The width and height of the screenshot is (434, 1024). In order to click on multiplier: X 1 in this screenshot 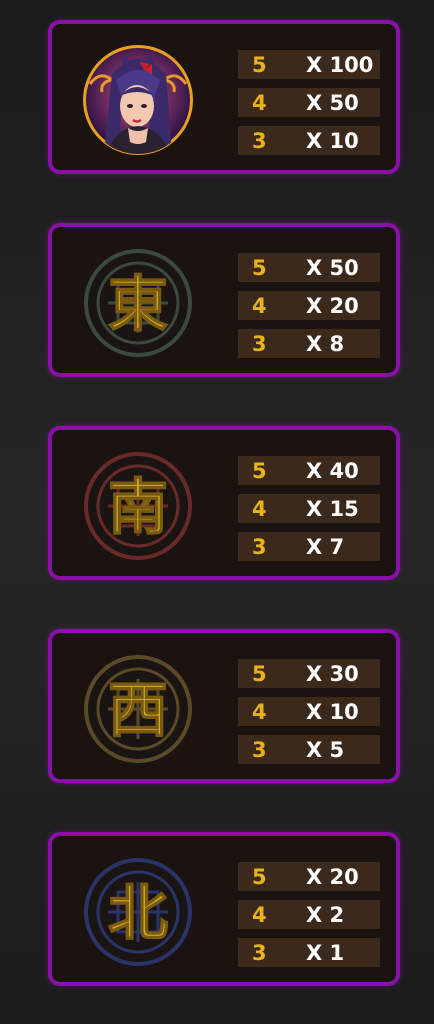, I will do `click(325, 953)`.